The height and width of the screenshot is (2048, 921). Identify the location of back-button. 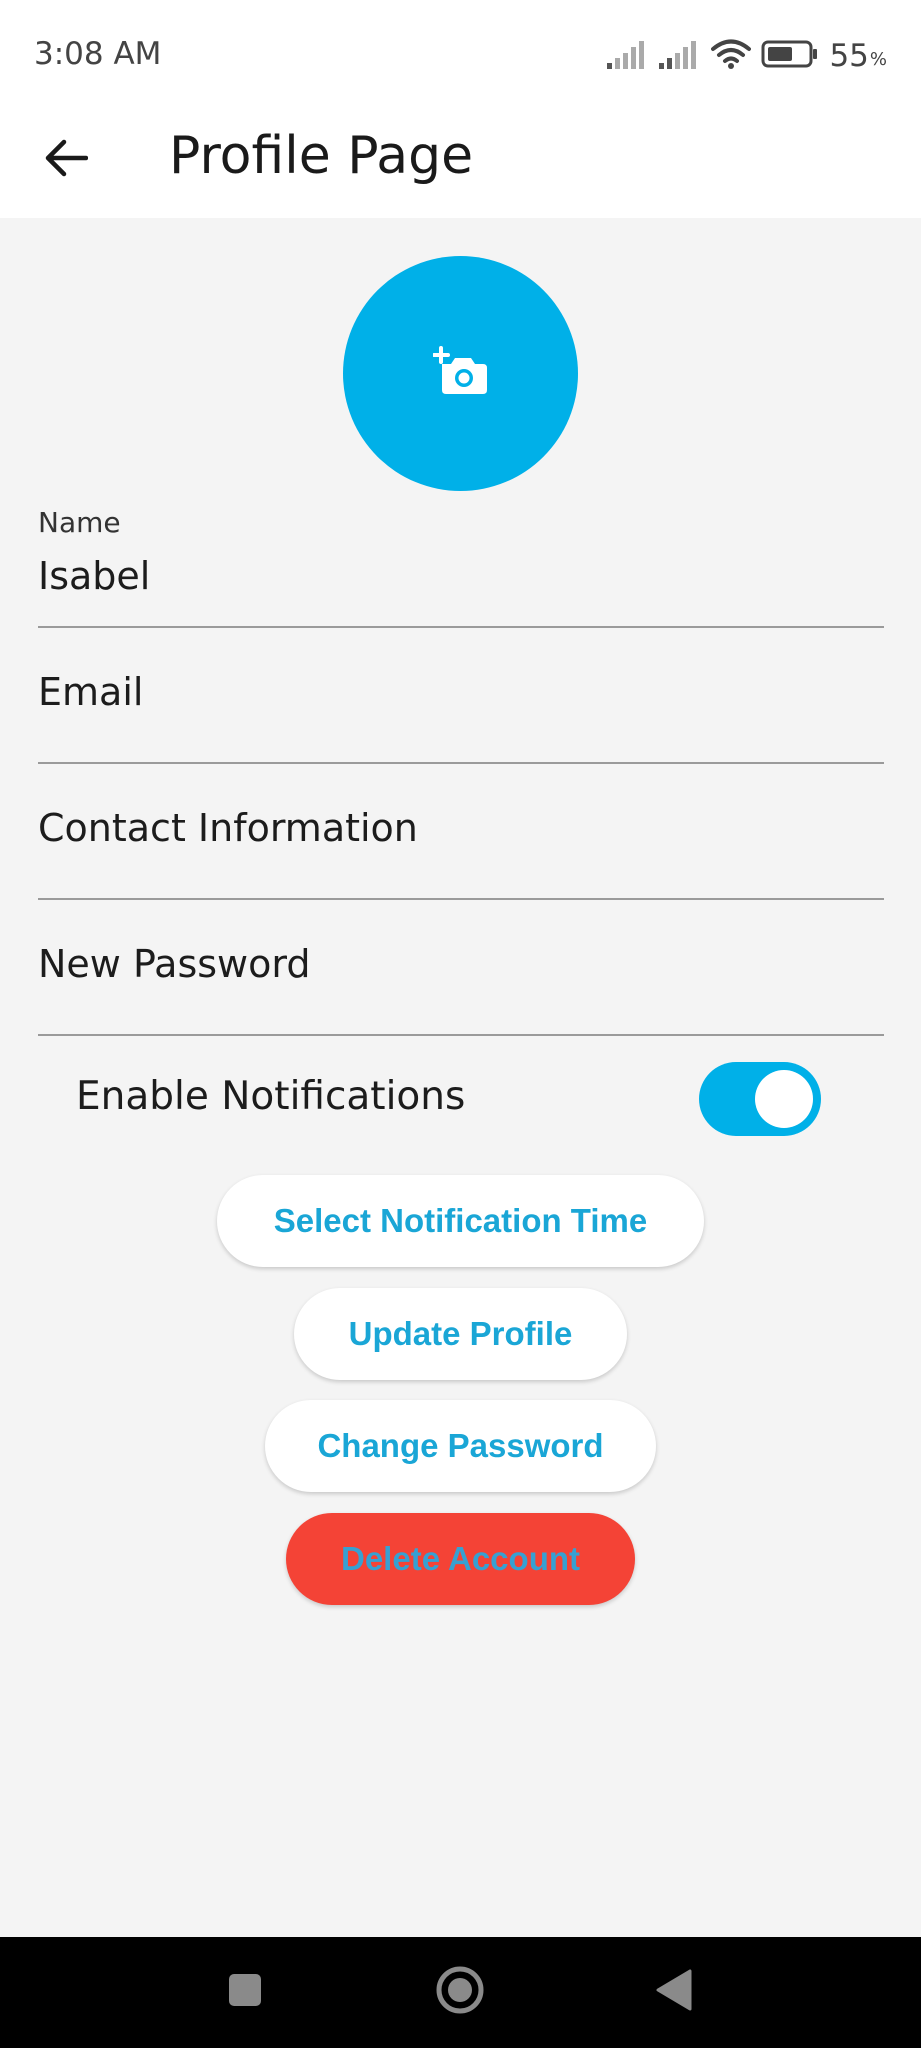
(66, 160).